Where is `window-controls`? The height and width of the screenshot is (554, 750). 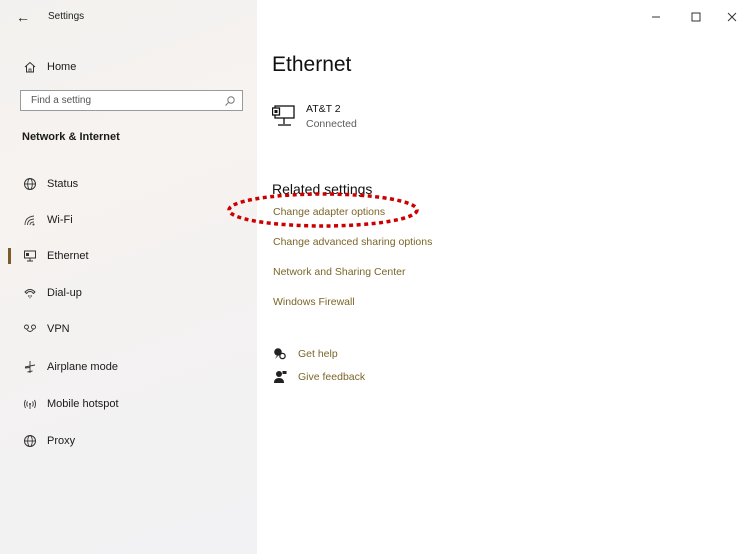 window-controls is located at coordinates (695, 17).